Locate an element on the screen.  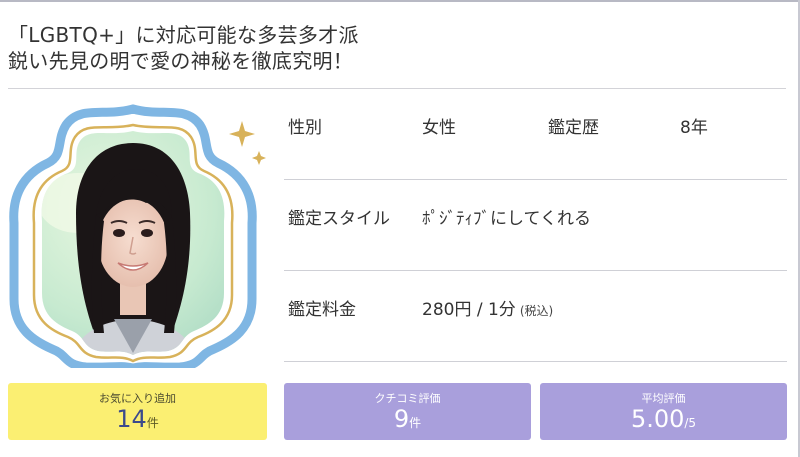
favorites-count: 14件 is located at coordinates (137, 419).